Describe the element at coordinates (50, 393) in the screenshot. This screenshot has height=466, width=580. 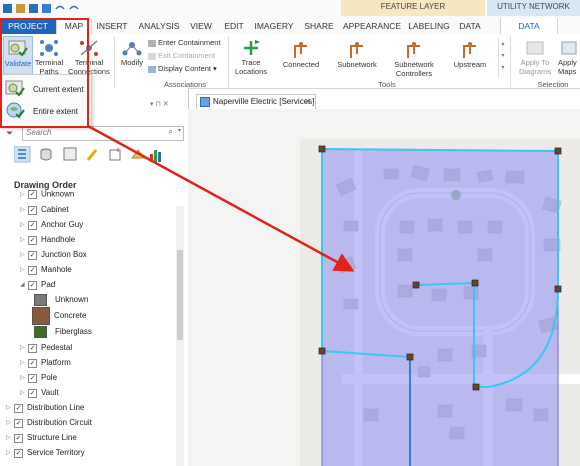
I see `layer-label: Vault` at that location.